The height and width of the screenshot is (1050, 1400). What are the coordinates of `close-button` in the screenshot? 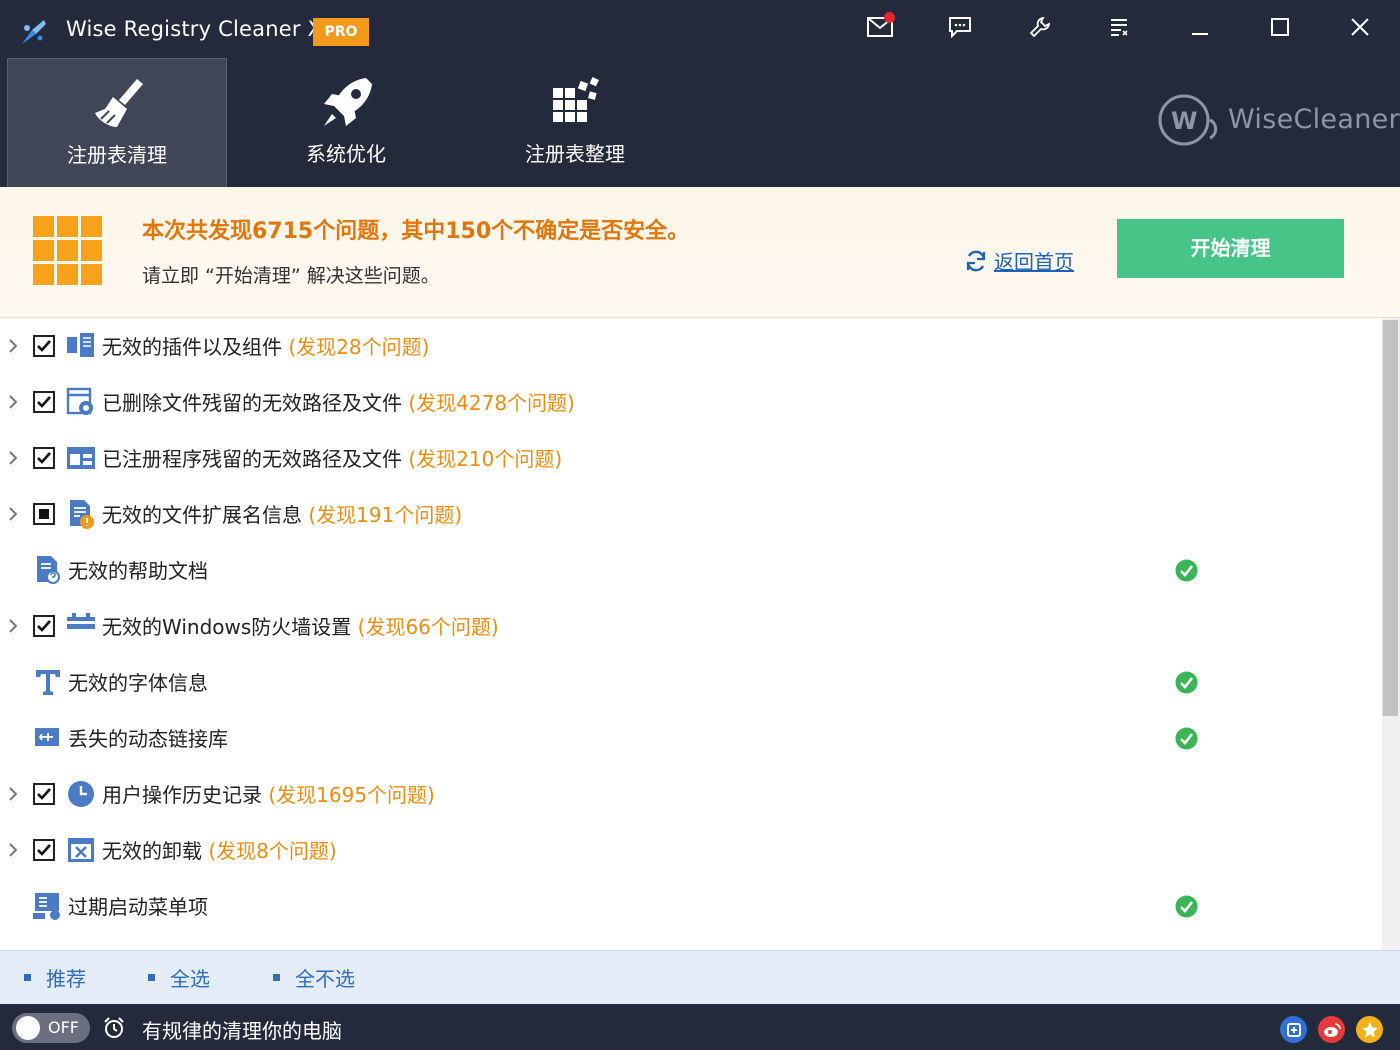 It's located at (1360, 27).